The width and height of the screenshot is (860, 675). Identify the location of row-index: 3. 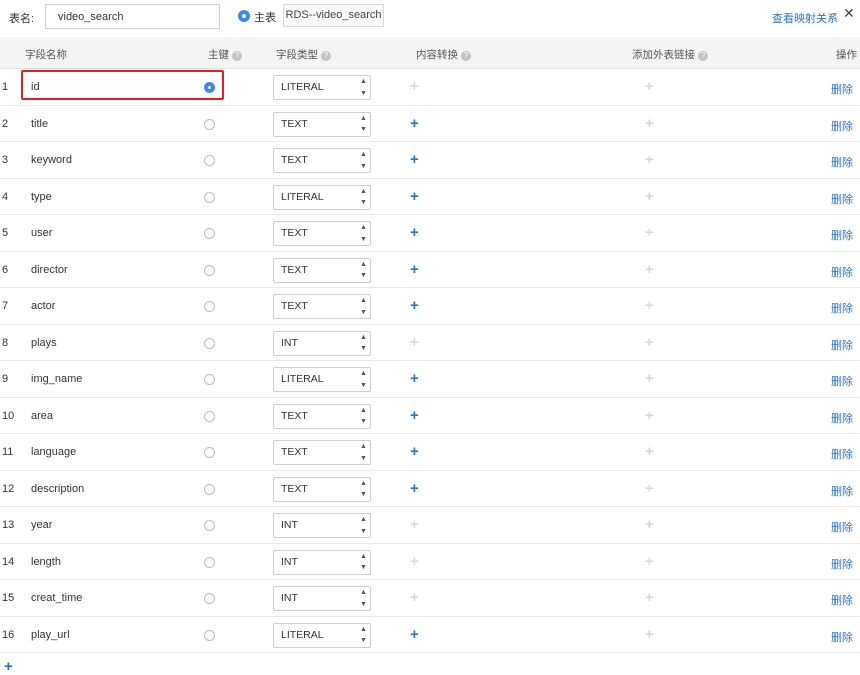
(5, 160).